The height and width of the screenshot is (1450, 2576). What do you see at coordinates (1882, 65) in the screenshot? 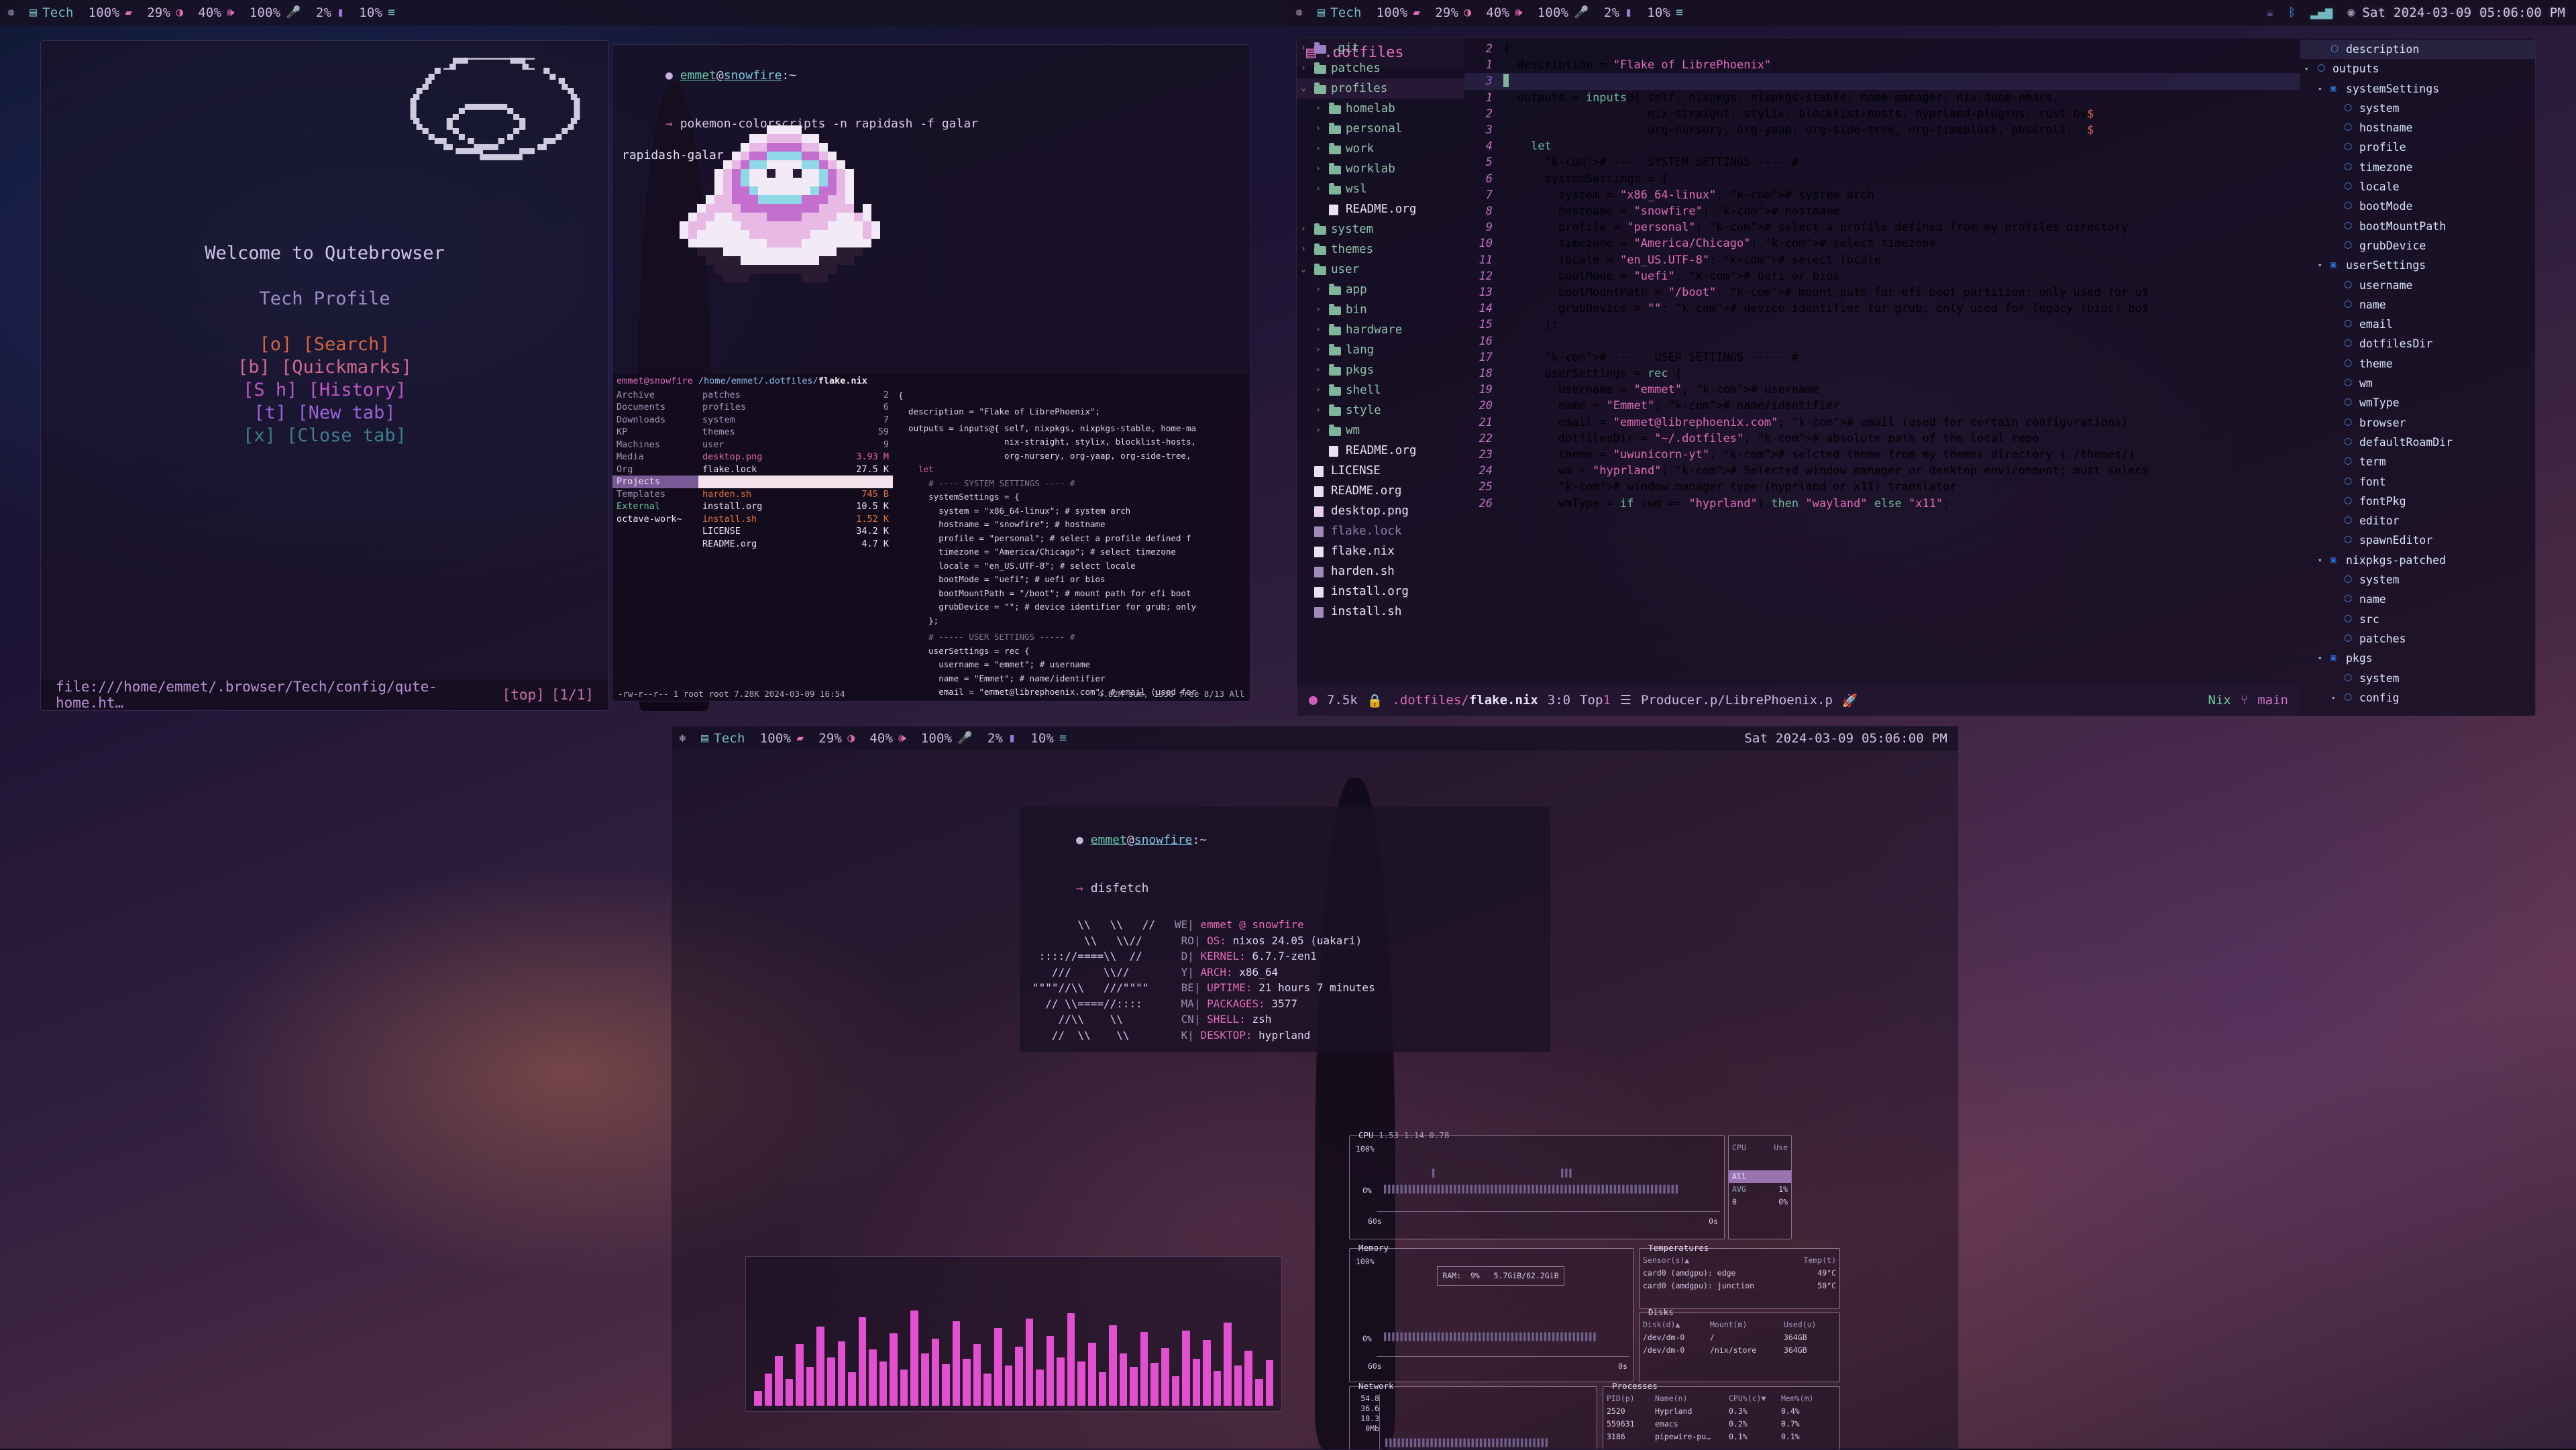
I see `code-line: 1 description = "Flake of LibrePhoenix";` at bounding box center [1882, 65].